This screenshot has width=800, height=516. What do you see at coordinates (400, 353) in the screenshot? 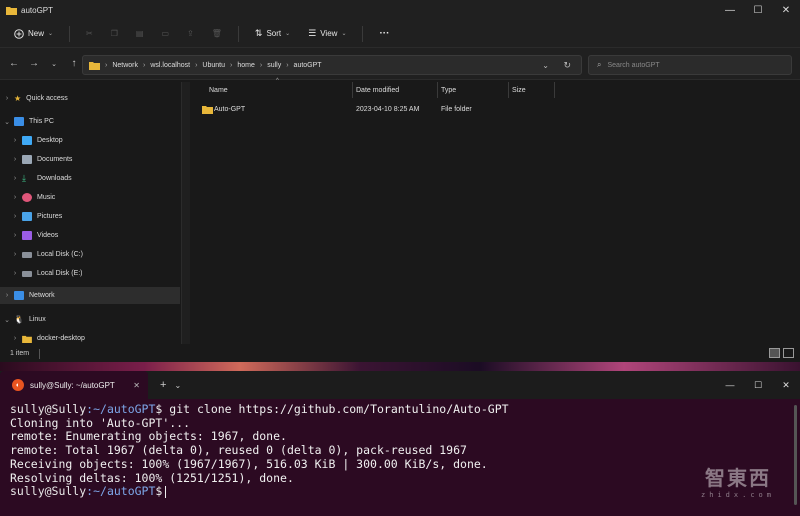
I see `status-bar: 1 item` at bounding box center [400, 353].